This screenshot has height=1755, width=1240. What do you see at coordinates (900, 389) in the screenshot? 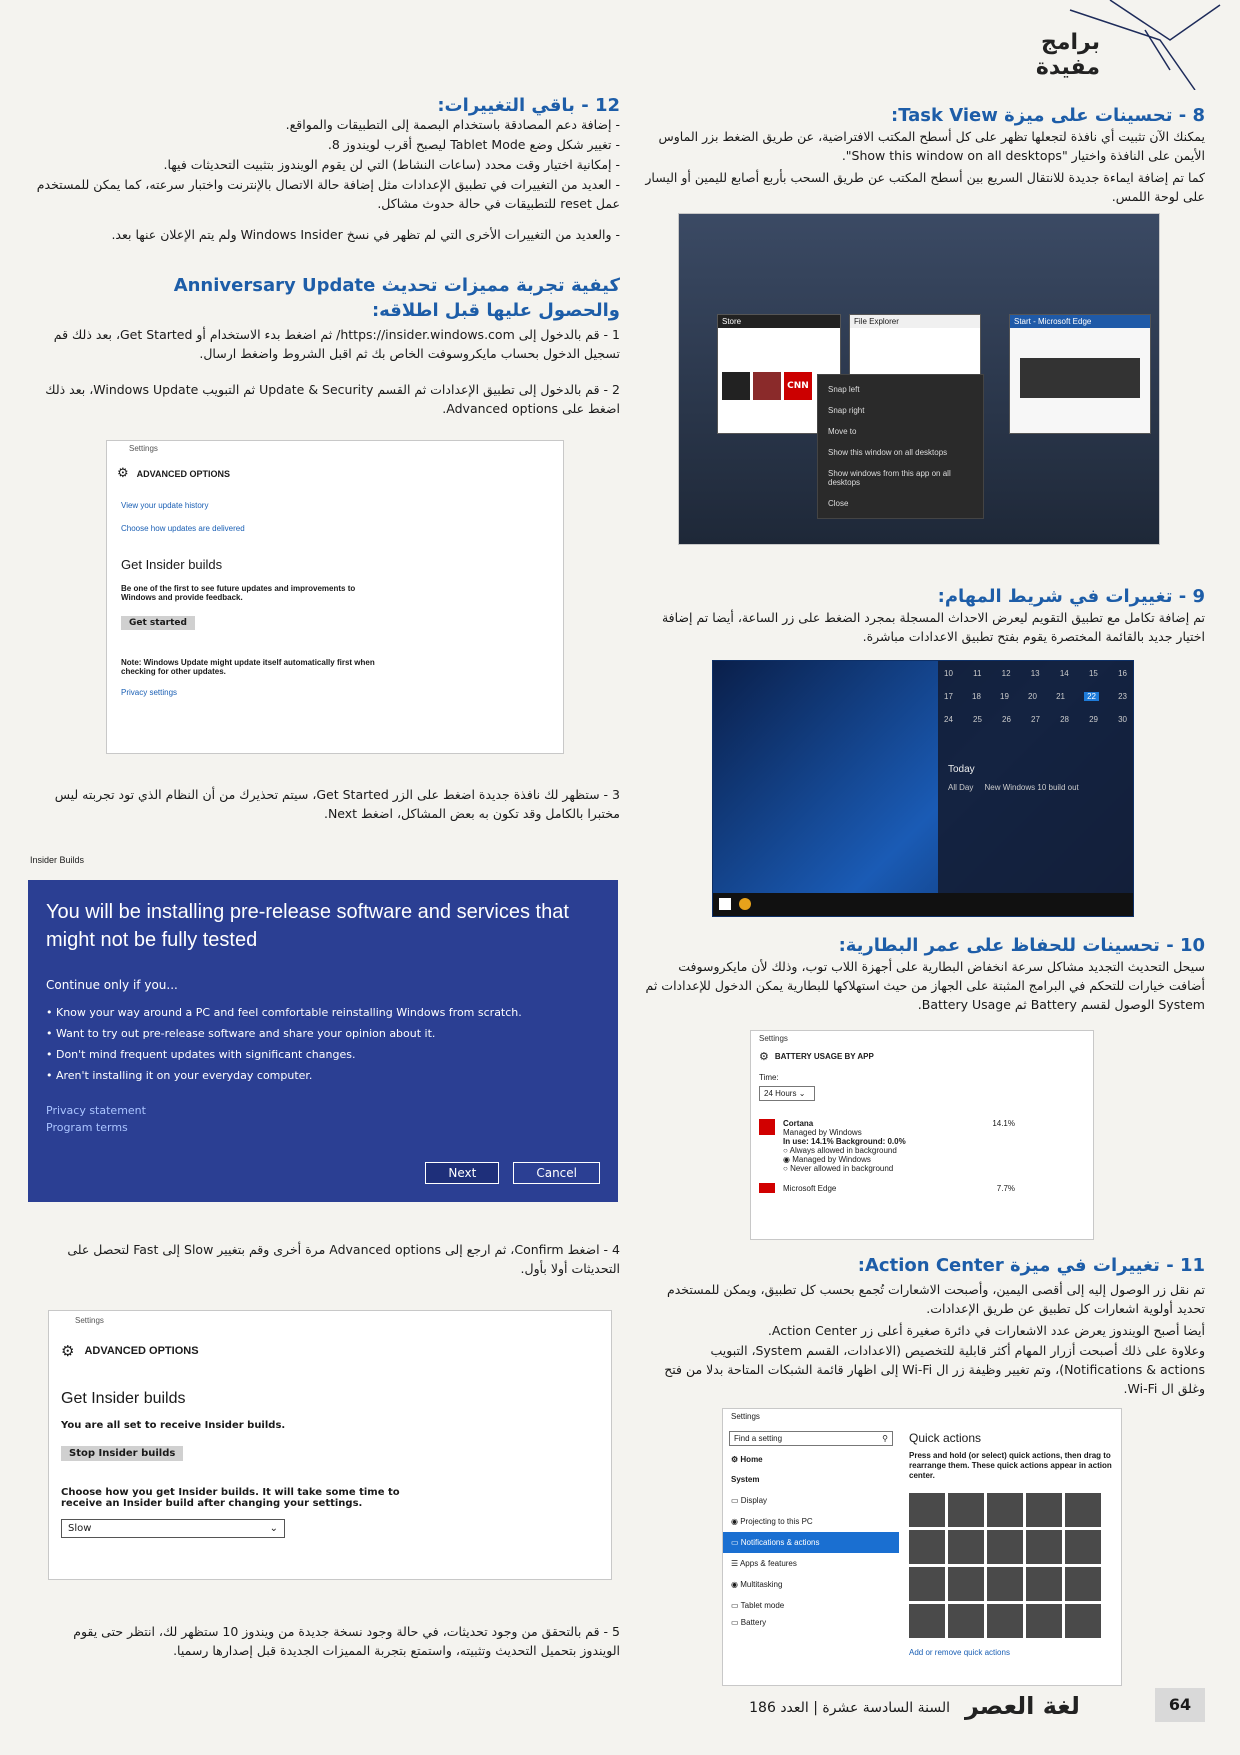
I see `menu-snap-left: Snap left` at bounding box center [900, 389].